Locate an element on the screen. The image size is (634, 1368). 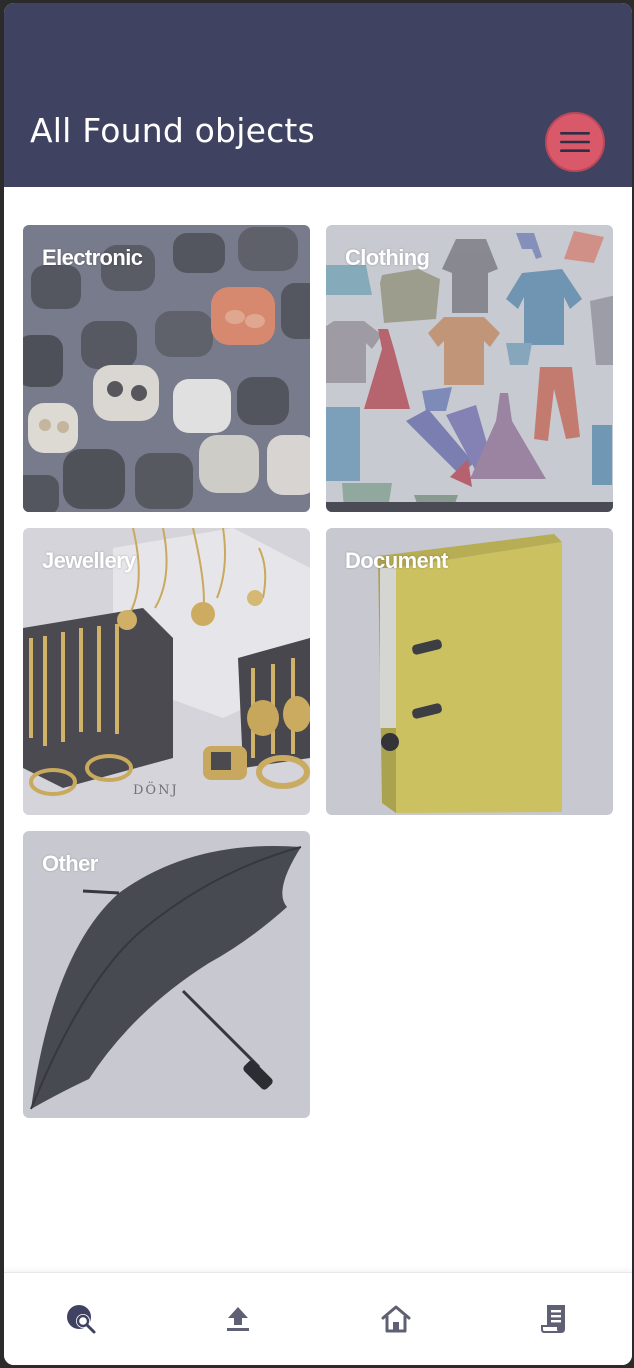
bottom-navigation-bar is located at coordinates (318, 1318).